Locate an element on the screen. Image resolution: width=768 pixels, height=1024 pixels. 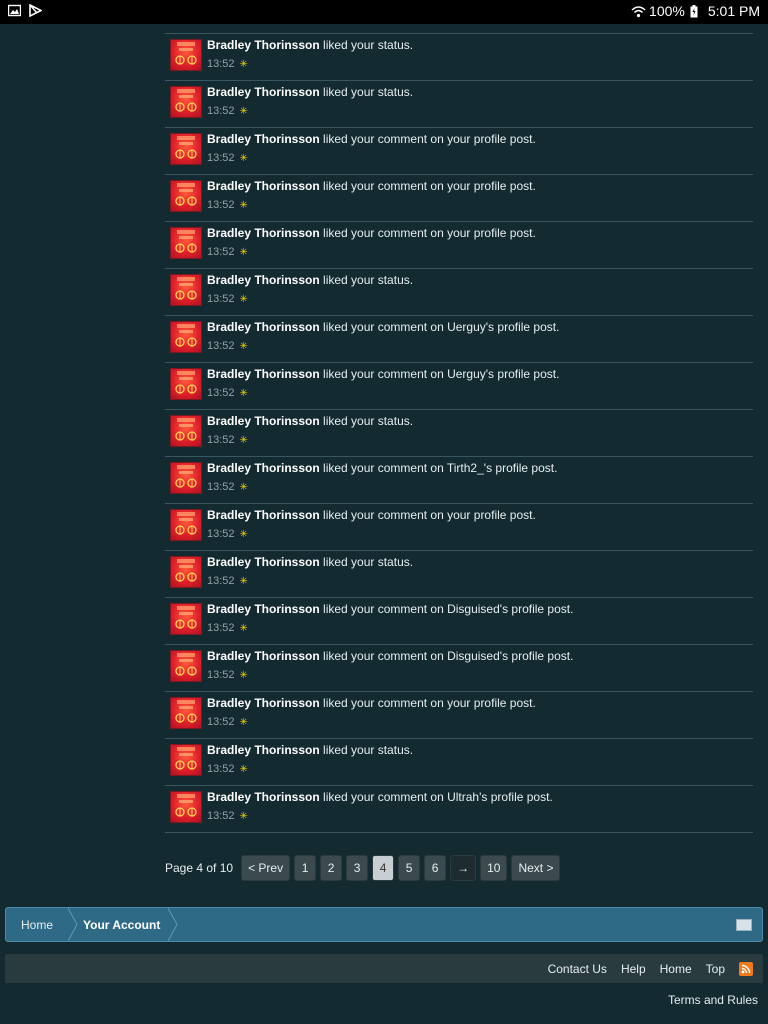
footer-top-link: Top is located at coordinates (715, 969).